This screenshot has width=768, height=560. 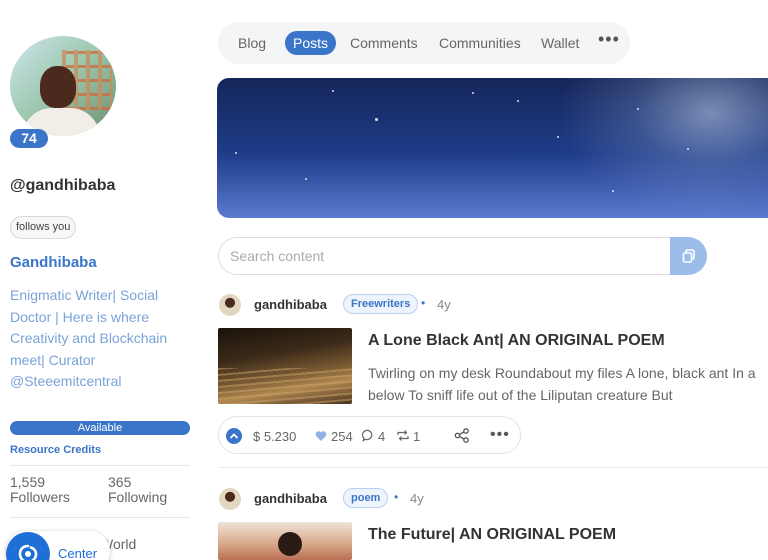 I want to click on followers-stat: 1,559 Followers, so click(x=40, y=490).